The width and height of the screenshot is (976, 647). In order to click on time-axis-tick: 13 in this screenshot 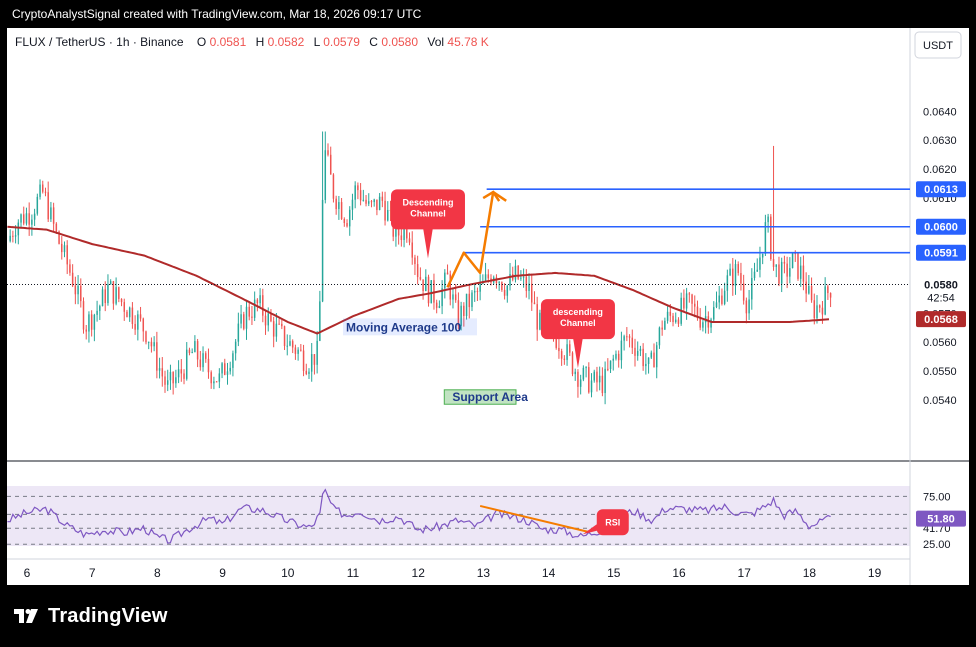, I will do `click(484, 573)`.